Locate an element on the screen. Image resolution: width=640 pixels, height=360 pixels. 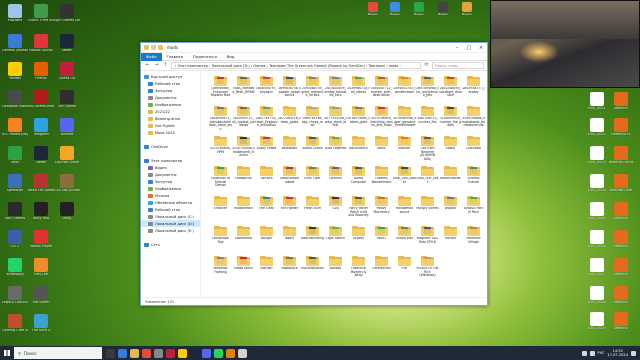
game-screenshot-window is located at coordinates (565, 44).